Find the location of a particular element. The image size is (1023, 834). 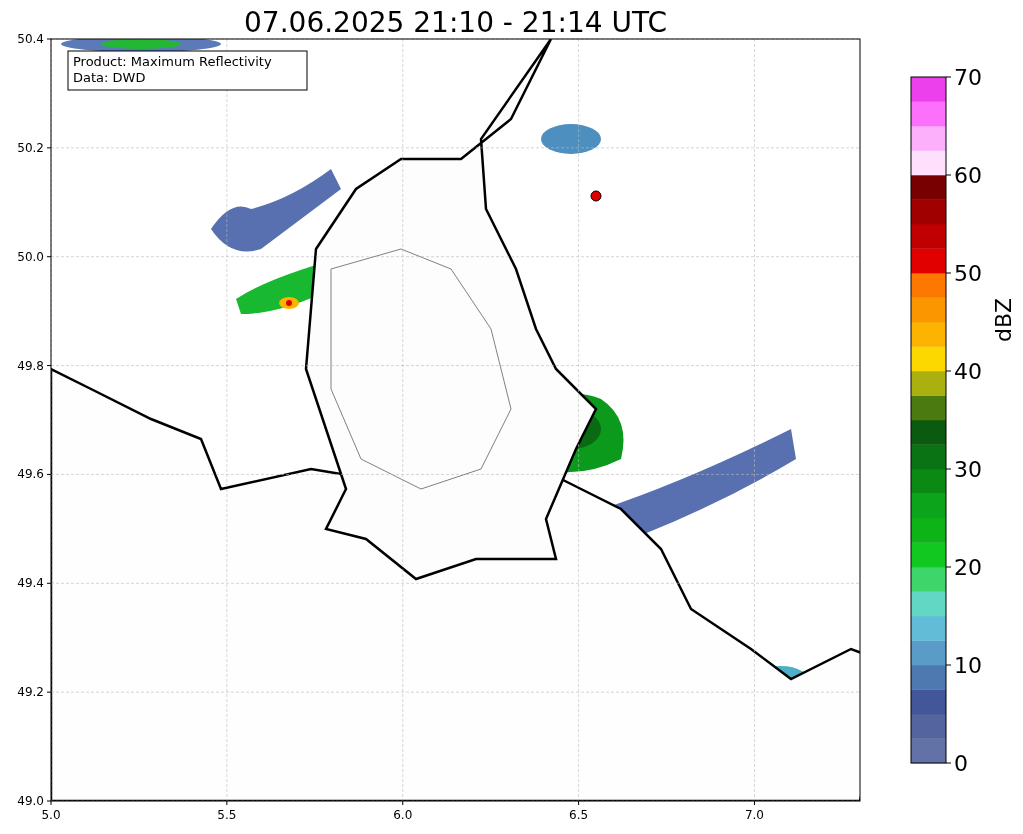

info-text: Data: DWD is located at coordinates (109, 77).